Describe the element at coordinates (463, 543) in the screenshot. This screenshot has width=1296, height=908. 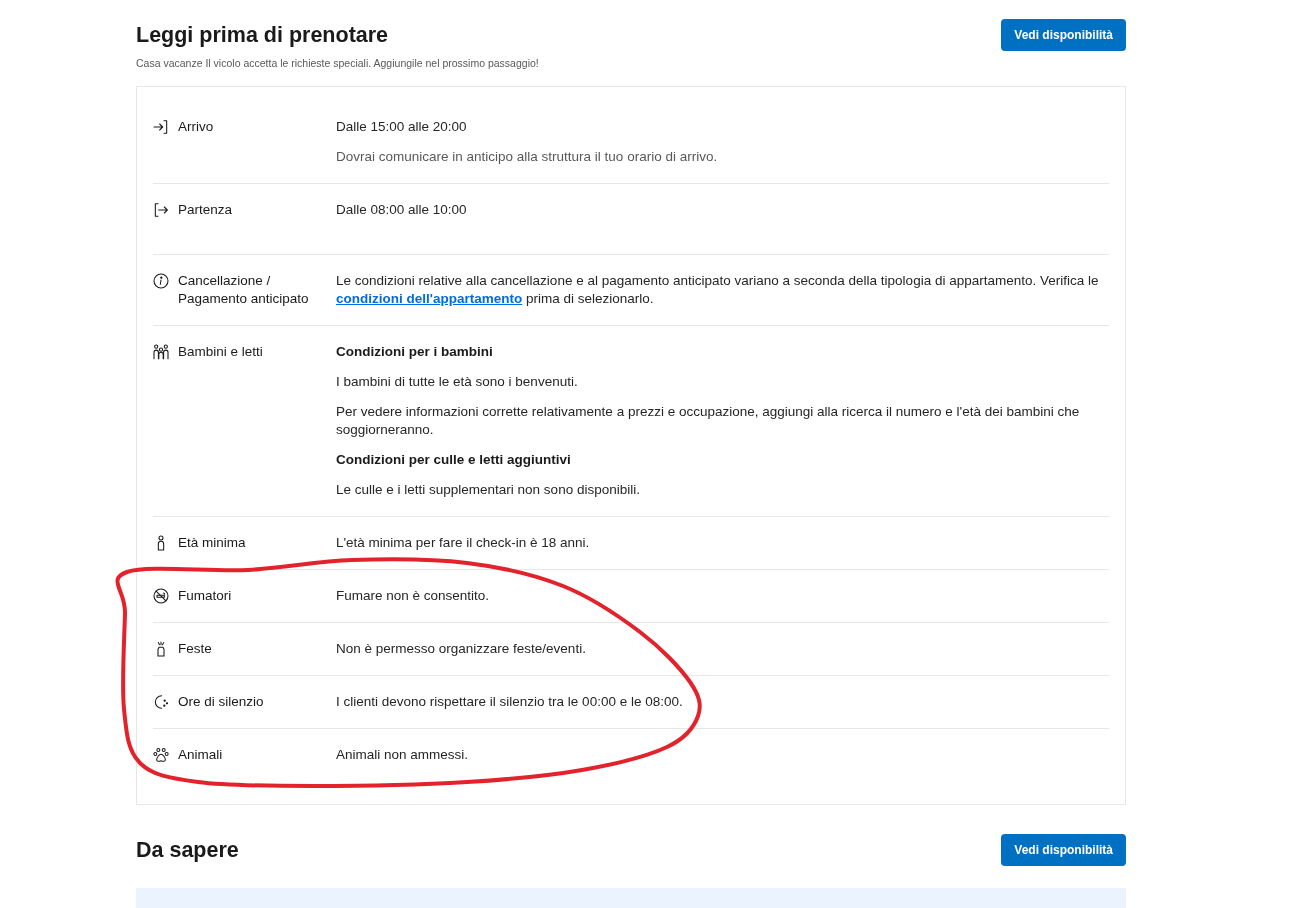
I see `policy-text: L'età minima per fare il check-in è 18 anni.` at that location.